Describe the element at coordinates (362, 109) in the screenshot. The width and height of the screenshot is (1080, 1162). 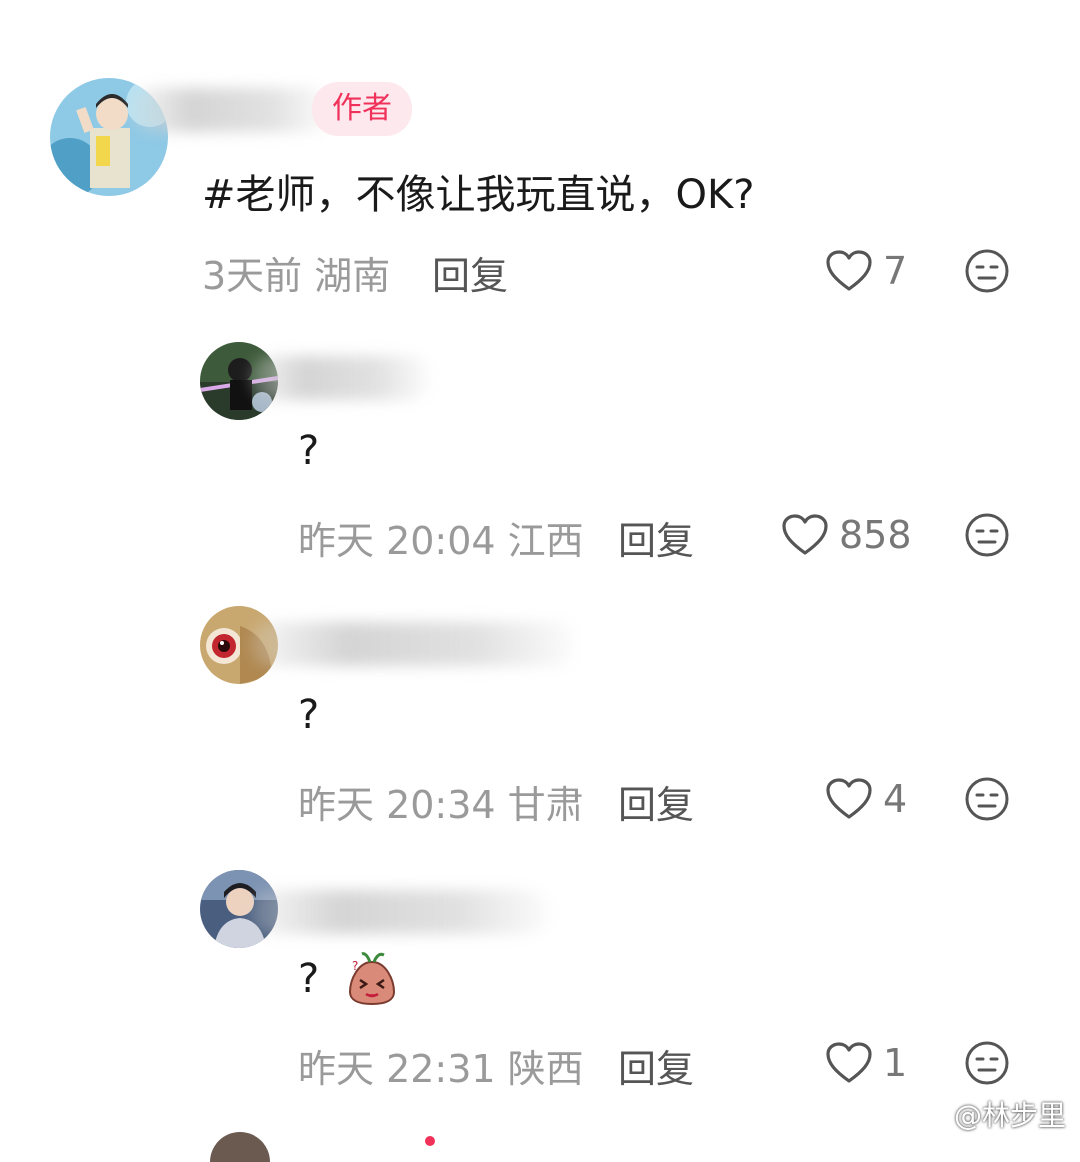
I see `author-badge: 作者` at that location.